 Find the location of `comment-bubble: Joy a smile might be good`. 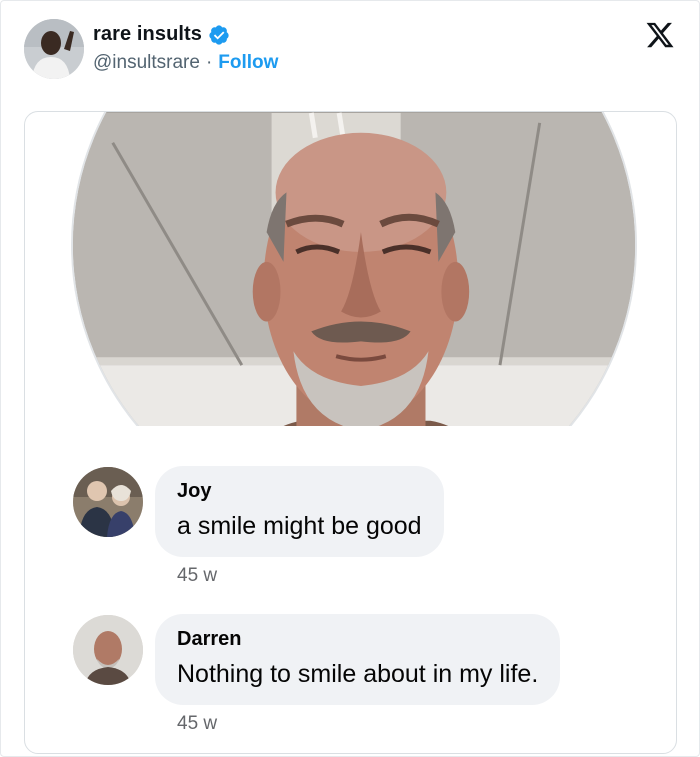

comment-bubble: Joy a smile might be good is located at coordinates (299, 511).